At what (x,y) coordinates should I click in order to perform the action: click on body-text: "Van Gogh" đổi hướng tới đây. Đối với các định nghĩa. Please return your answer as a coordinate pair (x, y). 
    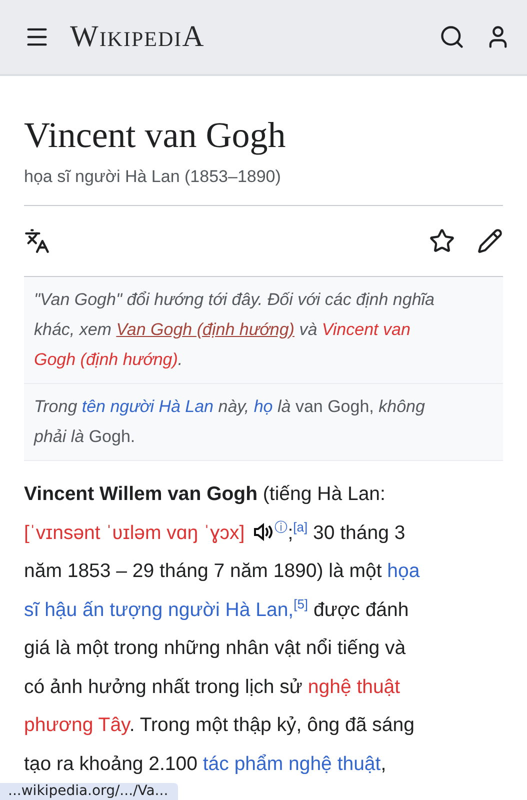
    Looking at the image, I should click on (234, 300).